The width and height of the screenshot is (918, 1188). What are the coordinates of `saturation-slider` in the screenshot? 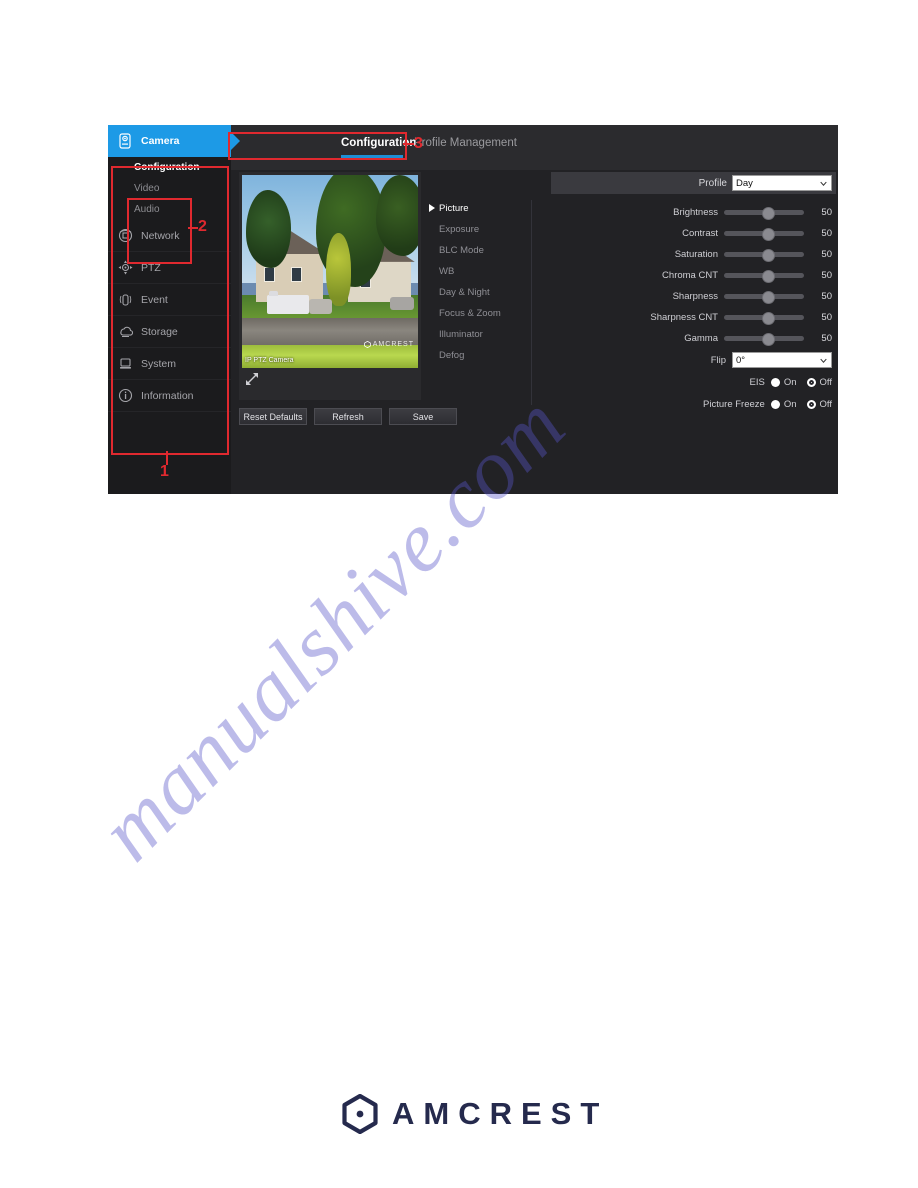 It's located at (764, 255).